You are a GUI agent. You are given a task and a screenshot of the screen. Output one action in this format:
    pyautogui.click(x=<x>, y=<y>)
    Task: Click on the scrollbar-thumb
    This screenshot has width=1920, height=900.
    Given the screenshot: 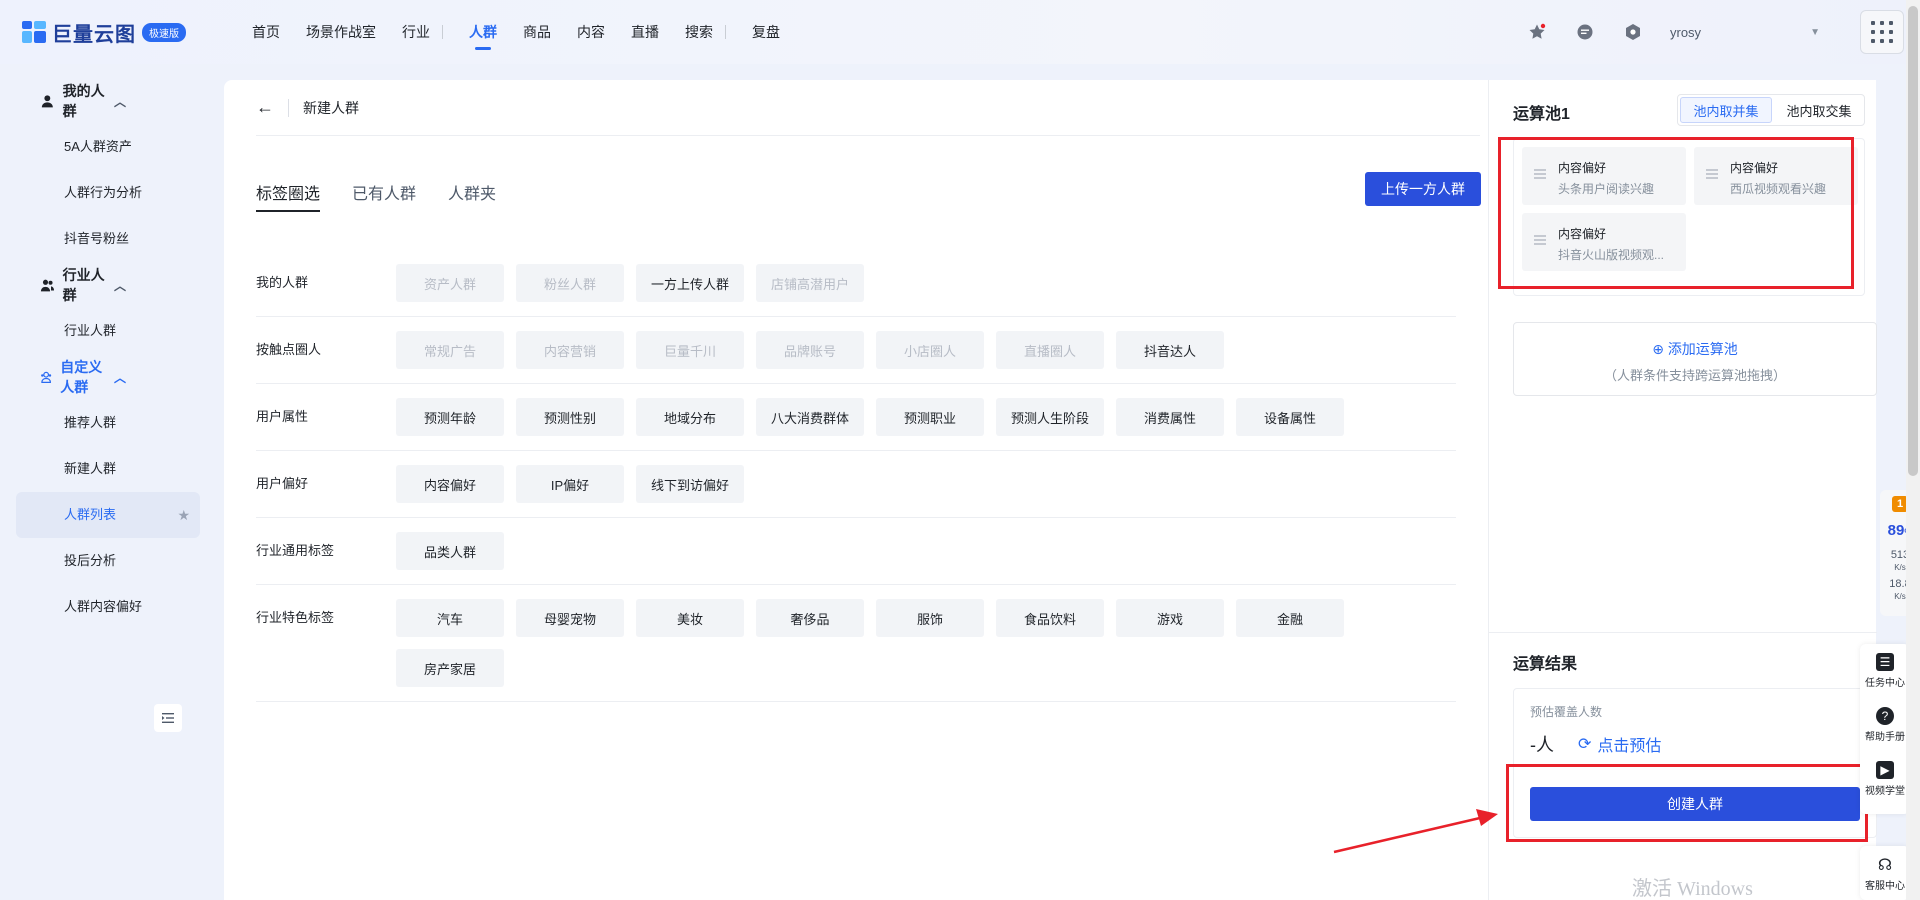 What is the action you would take?
    pyautogui.click(x=1913, y=241)
    